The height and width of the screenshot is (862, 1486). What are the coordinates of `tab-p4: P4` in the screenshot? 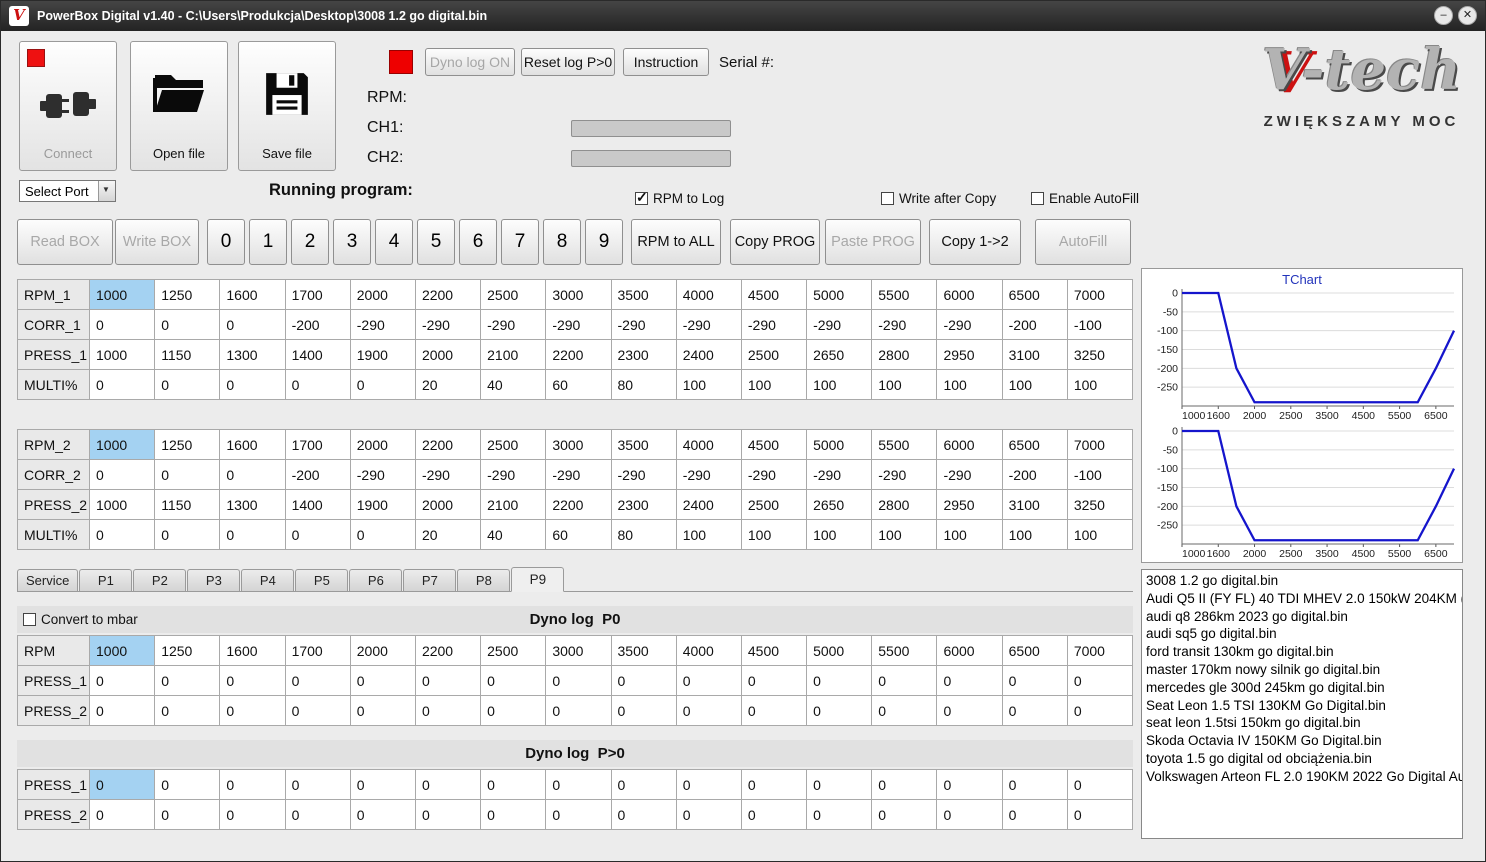 It's located at (268, 580).